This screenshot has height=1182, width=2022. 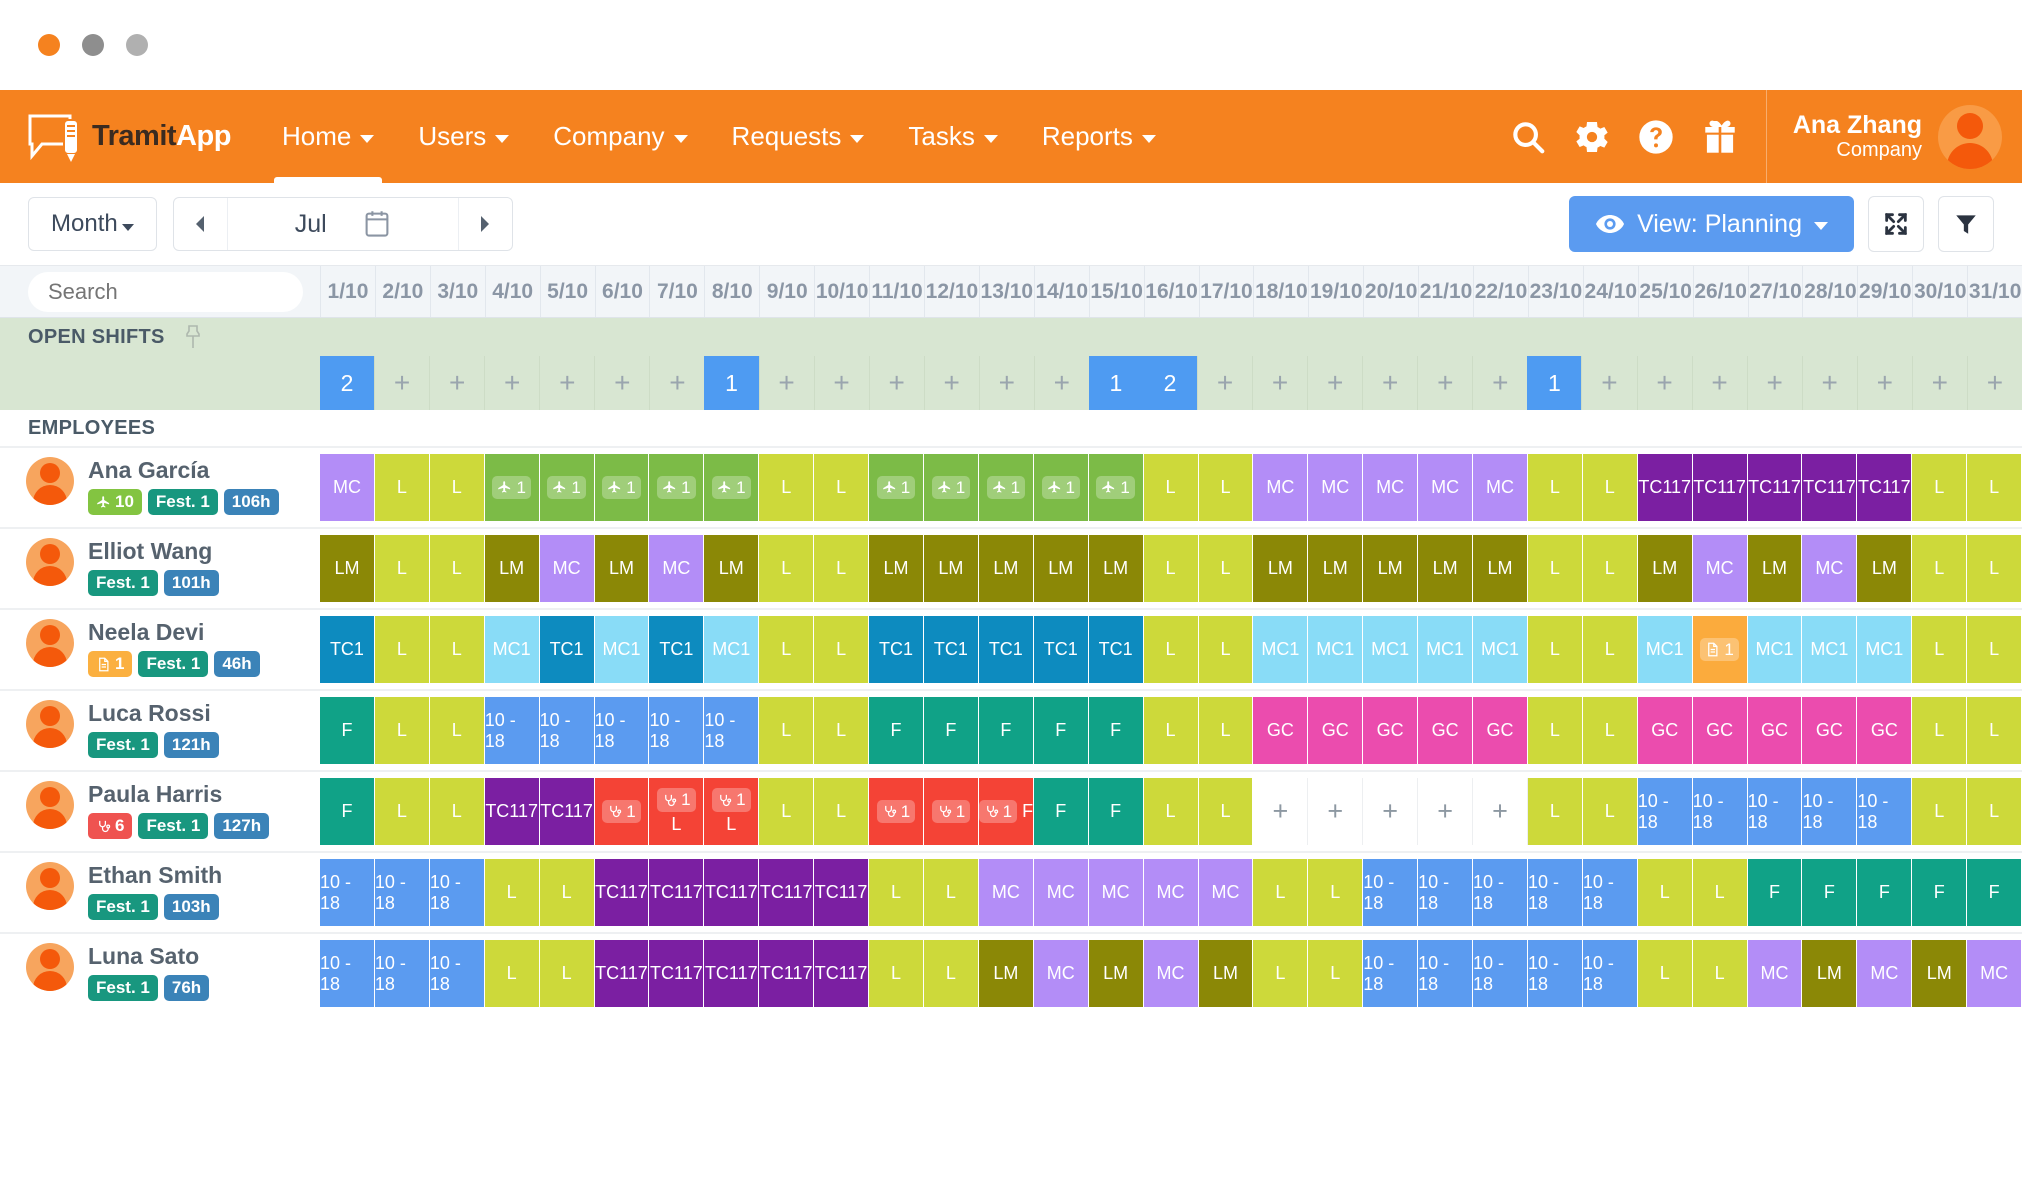 What do you see at coordinates (732, 811) in the screenshot?
I see `shift-cell: 1L` at bounding box center [732, 811].